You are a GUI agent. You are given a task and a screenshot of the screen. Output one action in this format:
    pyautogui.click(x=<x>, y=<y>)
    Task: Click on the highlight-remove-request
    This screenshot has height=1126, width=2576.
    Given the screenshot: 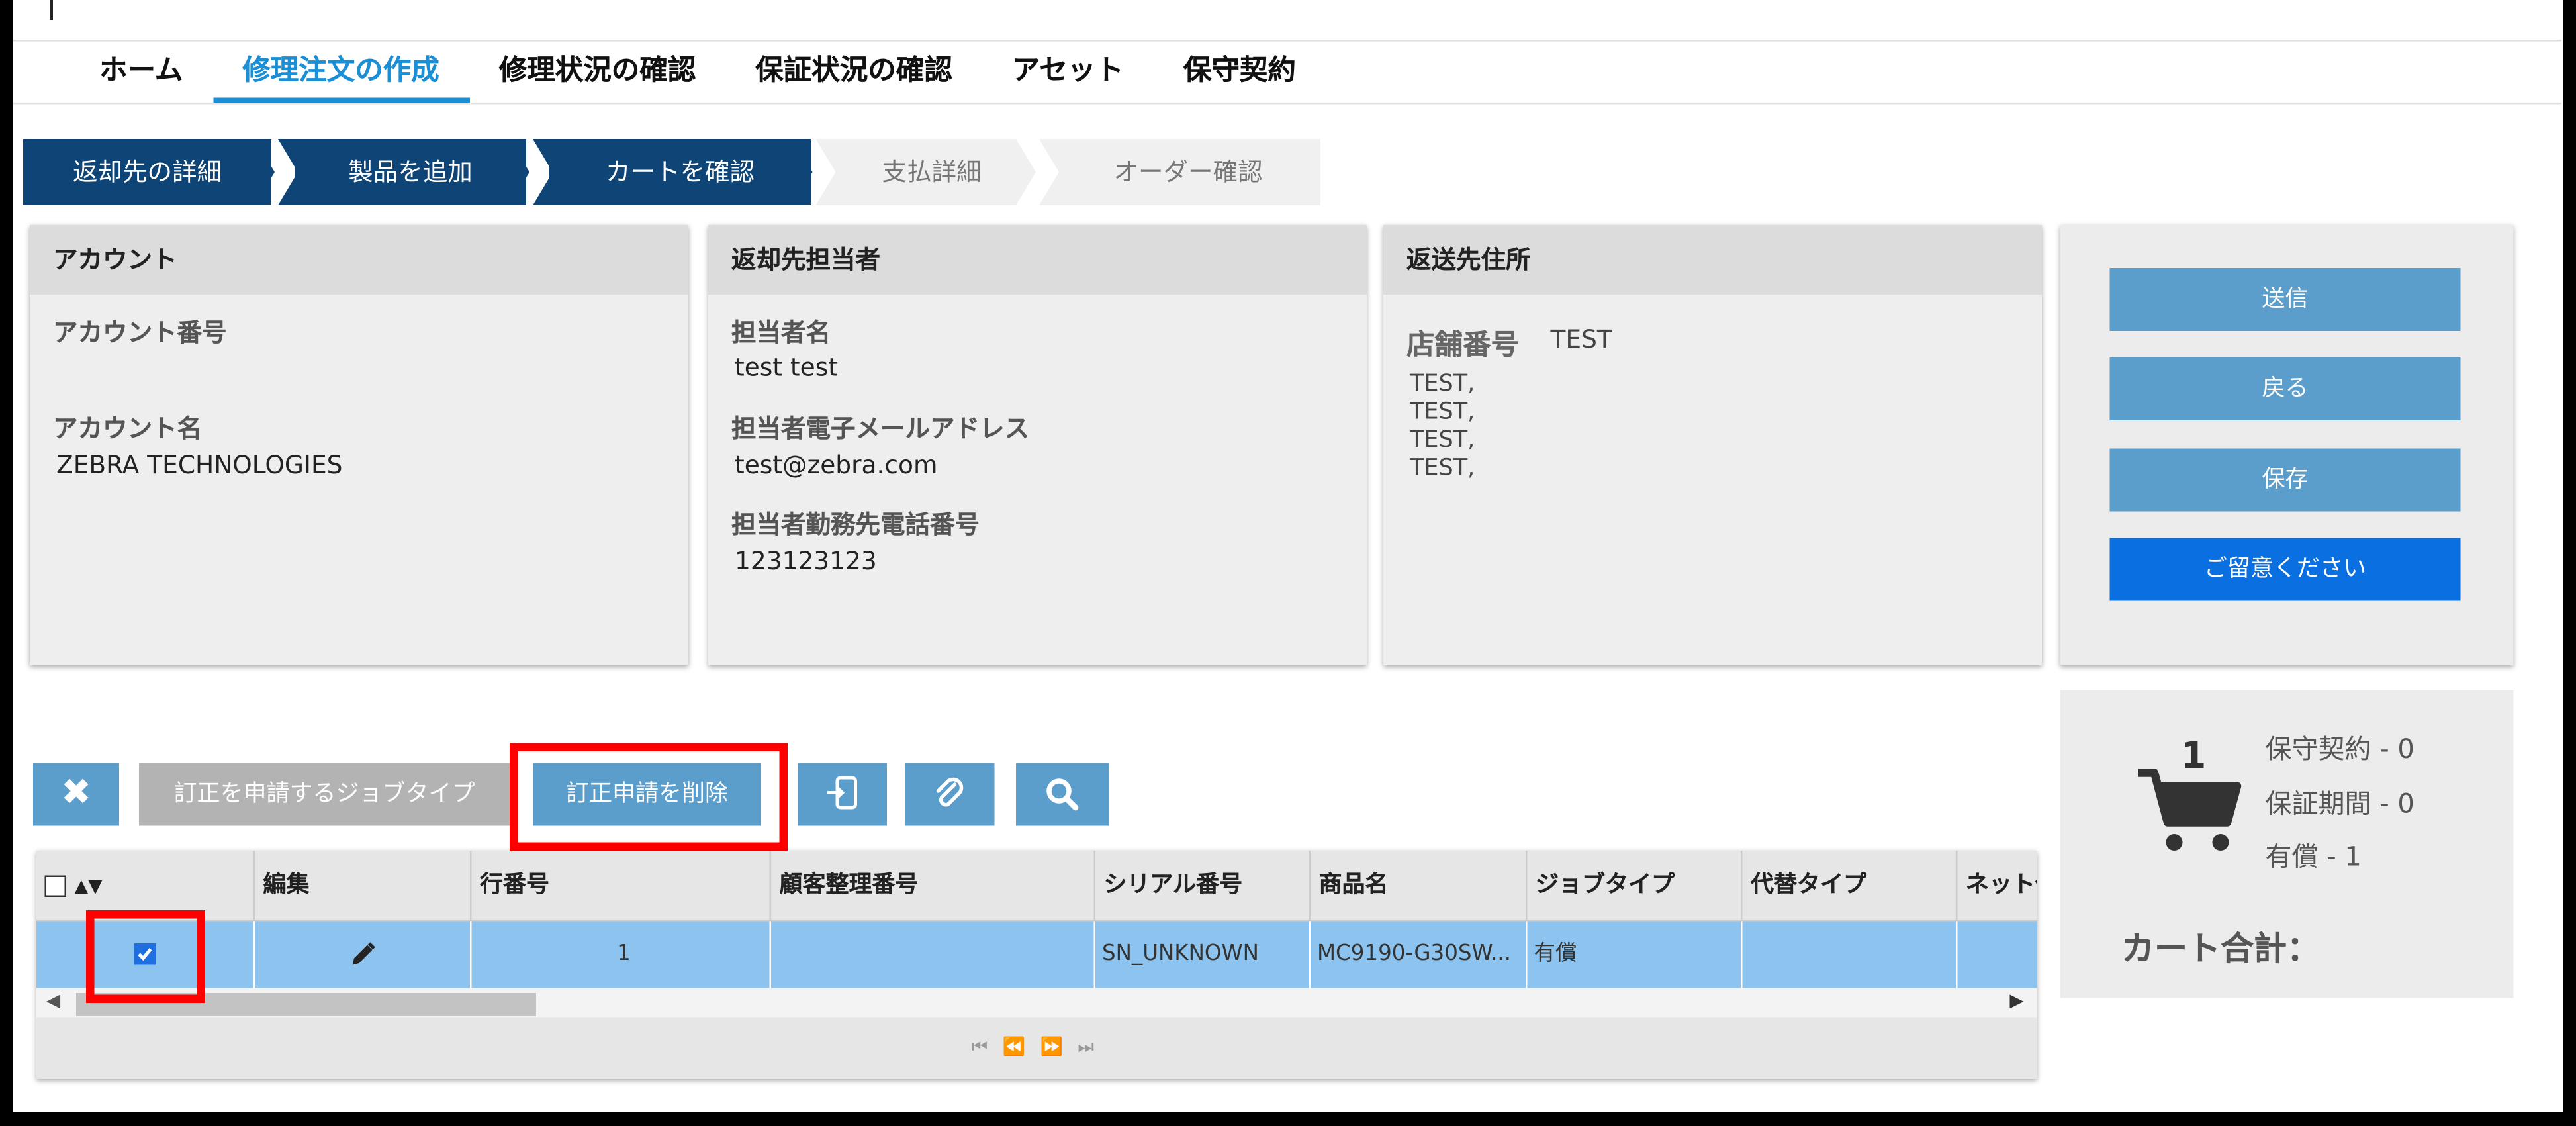 What is the action you would take?
    pyautogui.click(x=649, y=797)
    